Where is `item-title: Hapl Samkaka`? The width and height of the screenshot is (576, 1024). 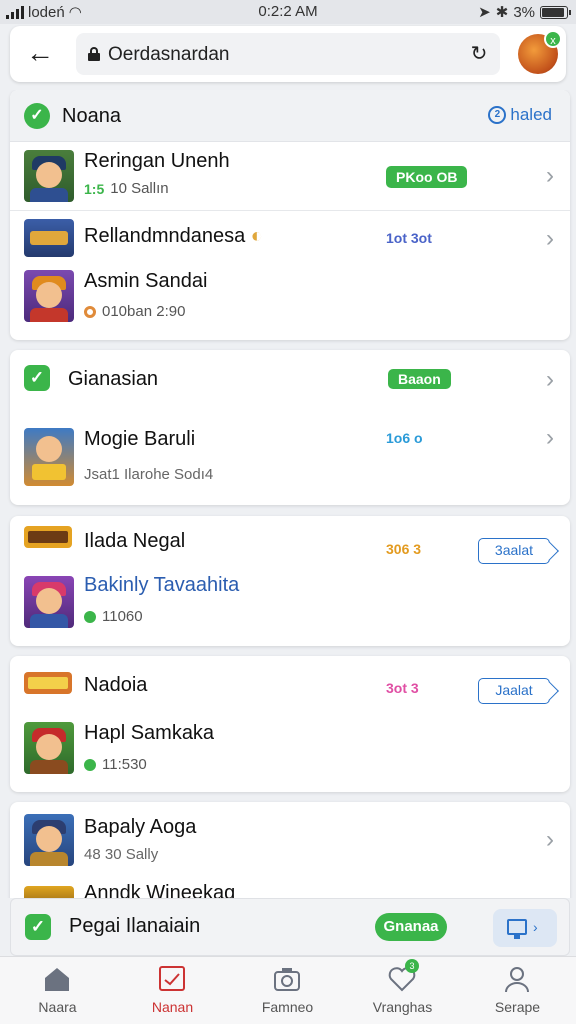
item-title: Hapl Samkaka is located at coordinates (149, 733).